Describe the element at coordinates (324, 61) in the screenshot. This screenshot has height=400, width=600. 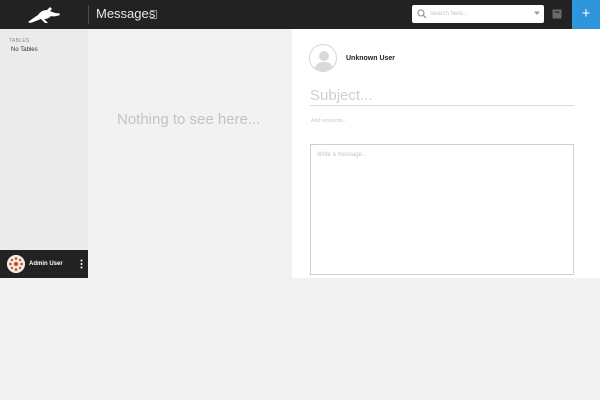
I see `user-placeholder-icon` at that location.